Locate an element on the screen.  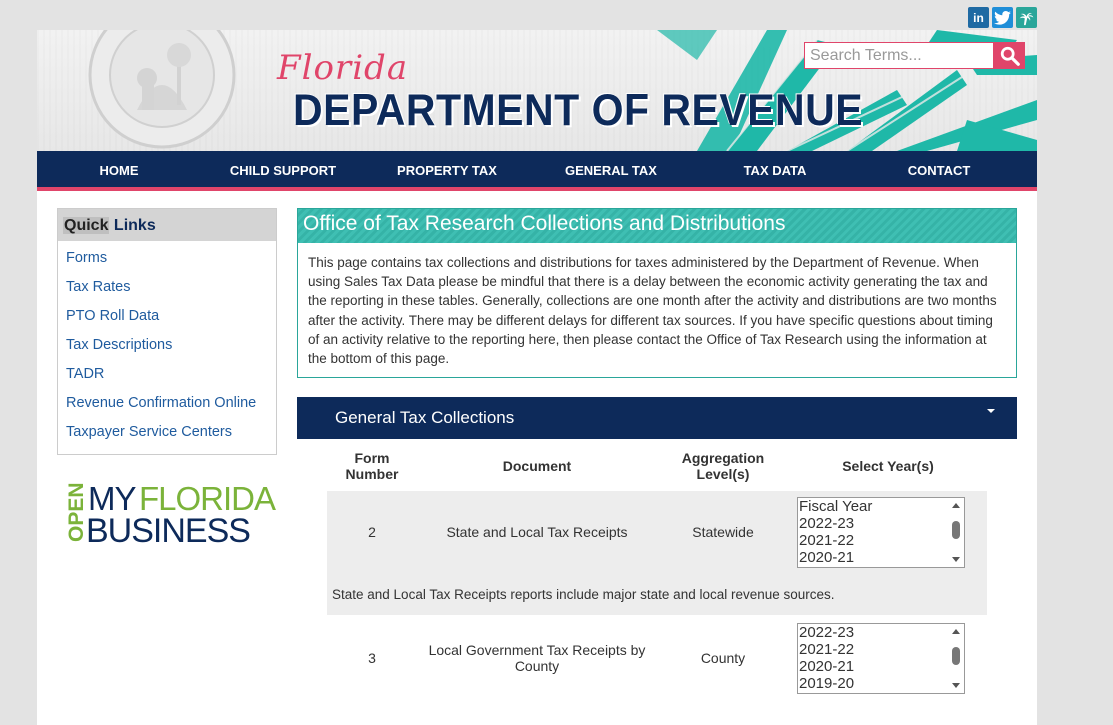
year-option: Fiscal Year is located at coordinates (881, 506).